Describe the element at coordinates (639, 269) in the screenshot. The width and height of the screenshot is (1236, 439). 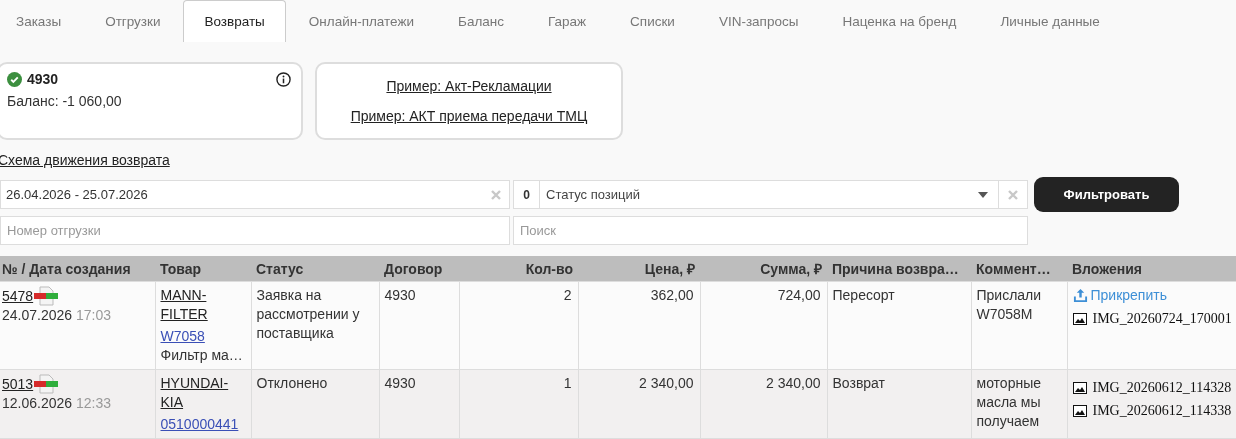
I see `column-header: Цена, ₽` at that location.